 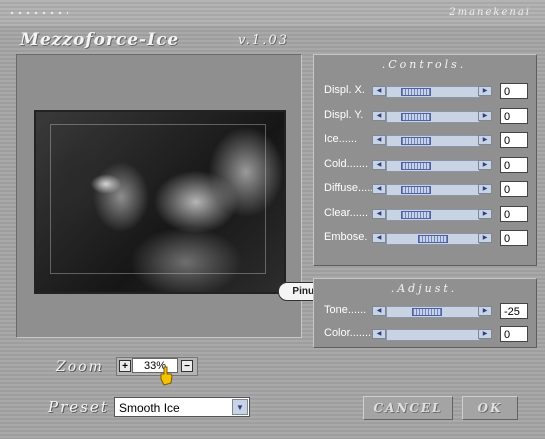 I want to click on slider-row: Cold....... ◀ ▶ 0, so click(x=427, y=164).